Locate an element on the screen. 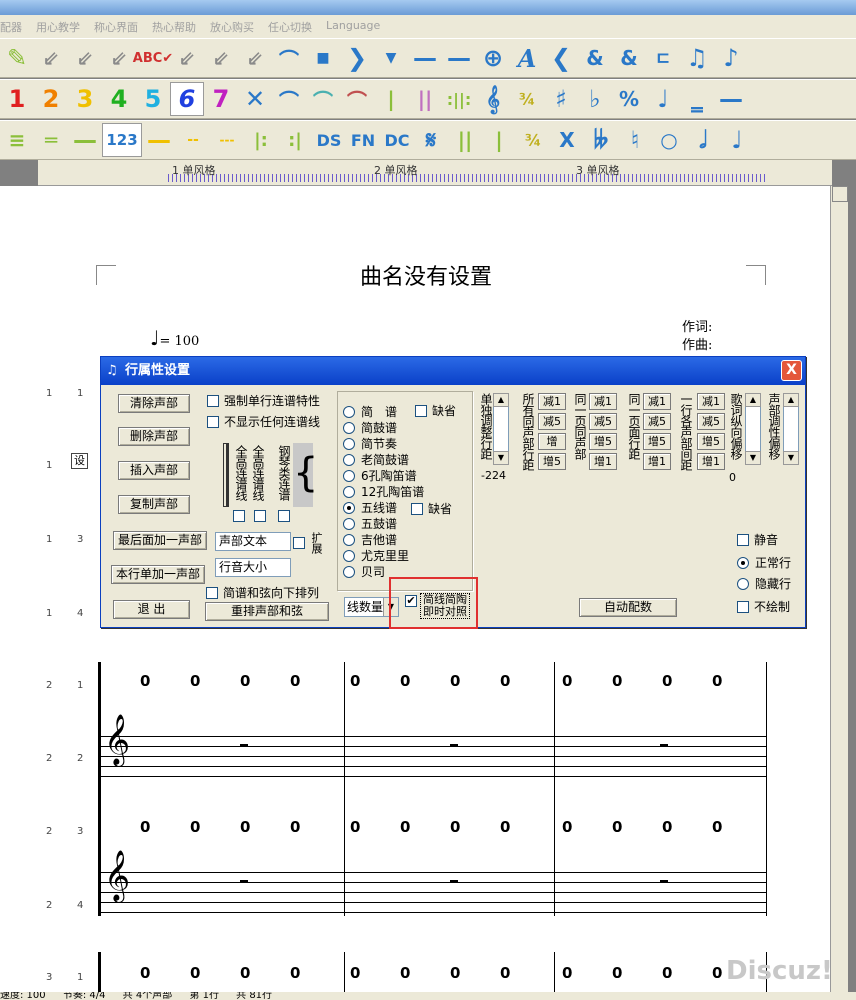 The height and width of the screenshot is (1000, 856). close-button: X is located at coordinates (791, 370).